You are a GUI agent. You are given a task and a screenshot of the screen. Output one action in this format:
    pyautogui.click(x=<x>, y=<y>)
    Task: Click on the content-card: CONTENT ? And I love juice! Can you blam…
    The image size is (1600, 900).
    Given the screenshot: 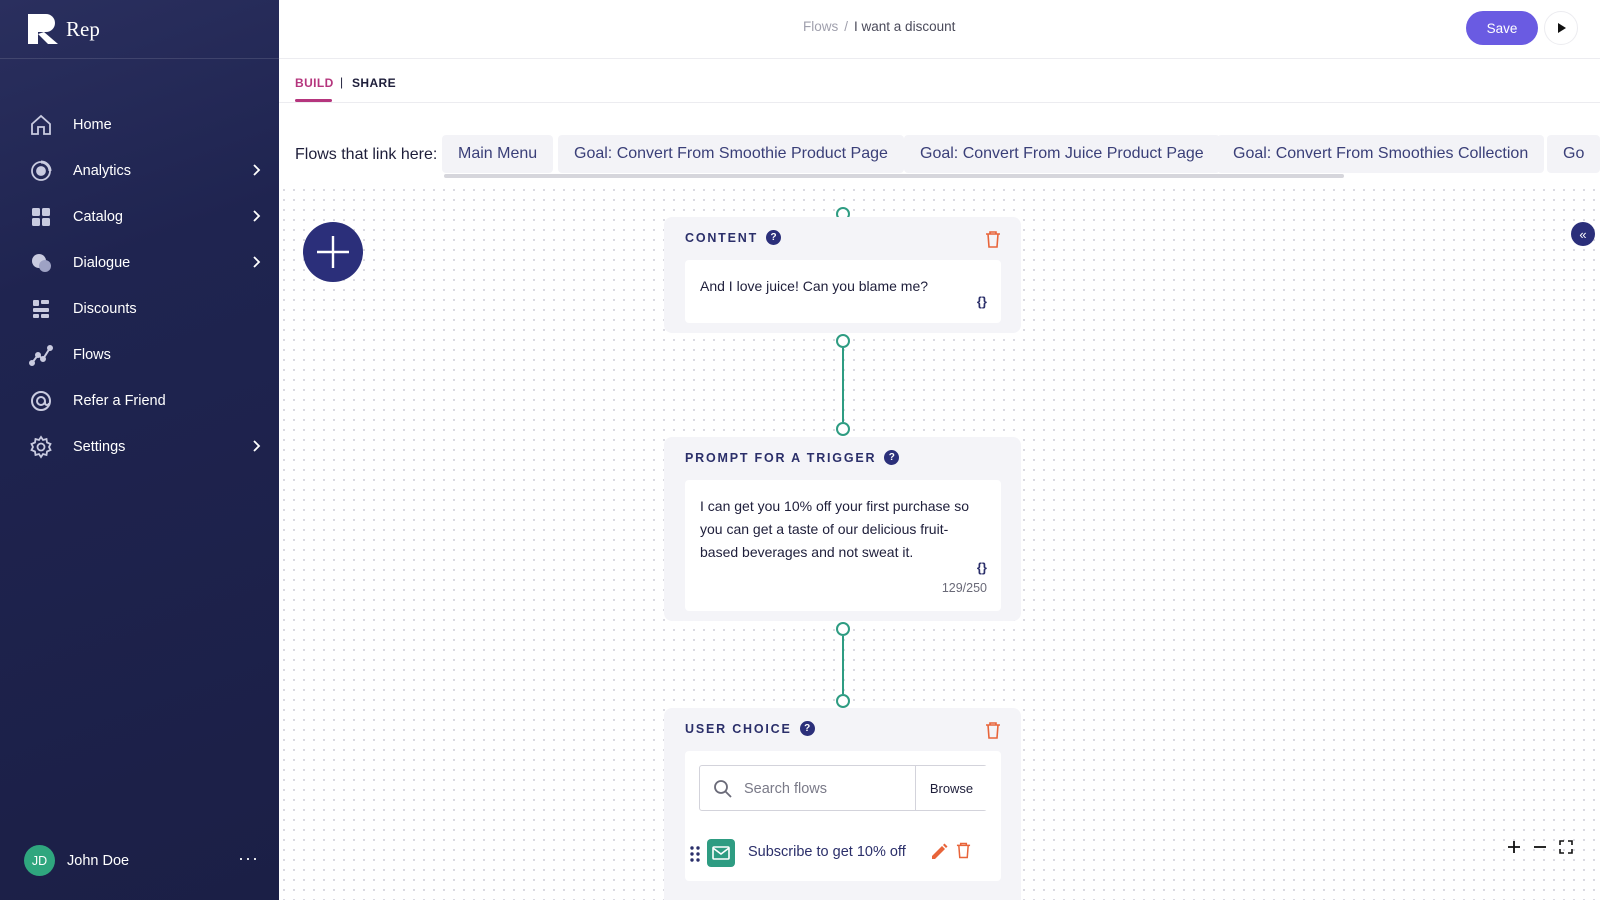 What is the action you would take?
    pyautogui.click(x=842, y=275)
    